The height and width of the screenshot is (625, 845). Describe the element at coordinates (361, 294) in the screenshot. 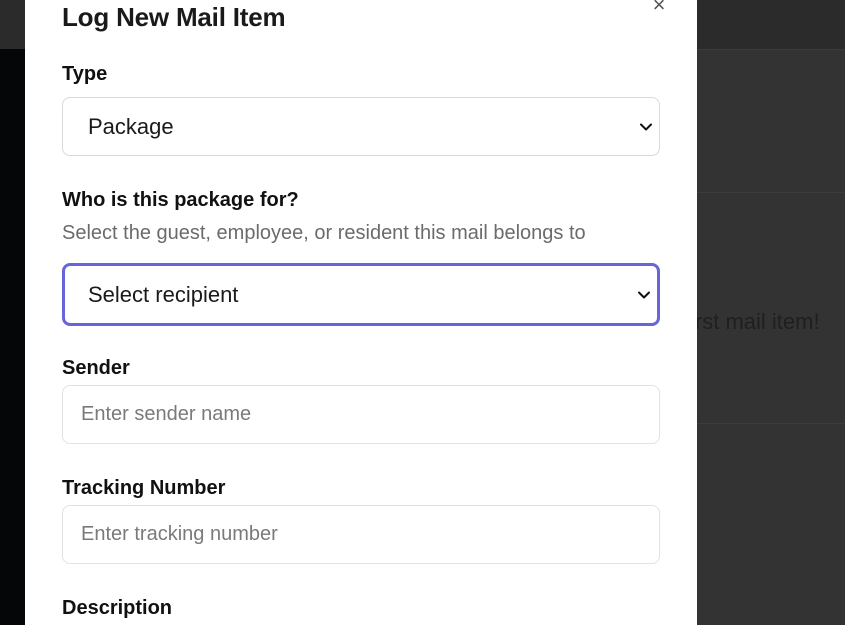

I see `recipient-select: Select recipient` at that location.